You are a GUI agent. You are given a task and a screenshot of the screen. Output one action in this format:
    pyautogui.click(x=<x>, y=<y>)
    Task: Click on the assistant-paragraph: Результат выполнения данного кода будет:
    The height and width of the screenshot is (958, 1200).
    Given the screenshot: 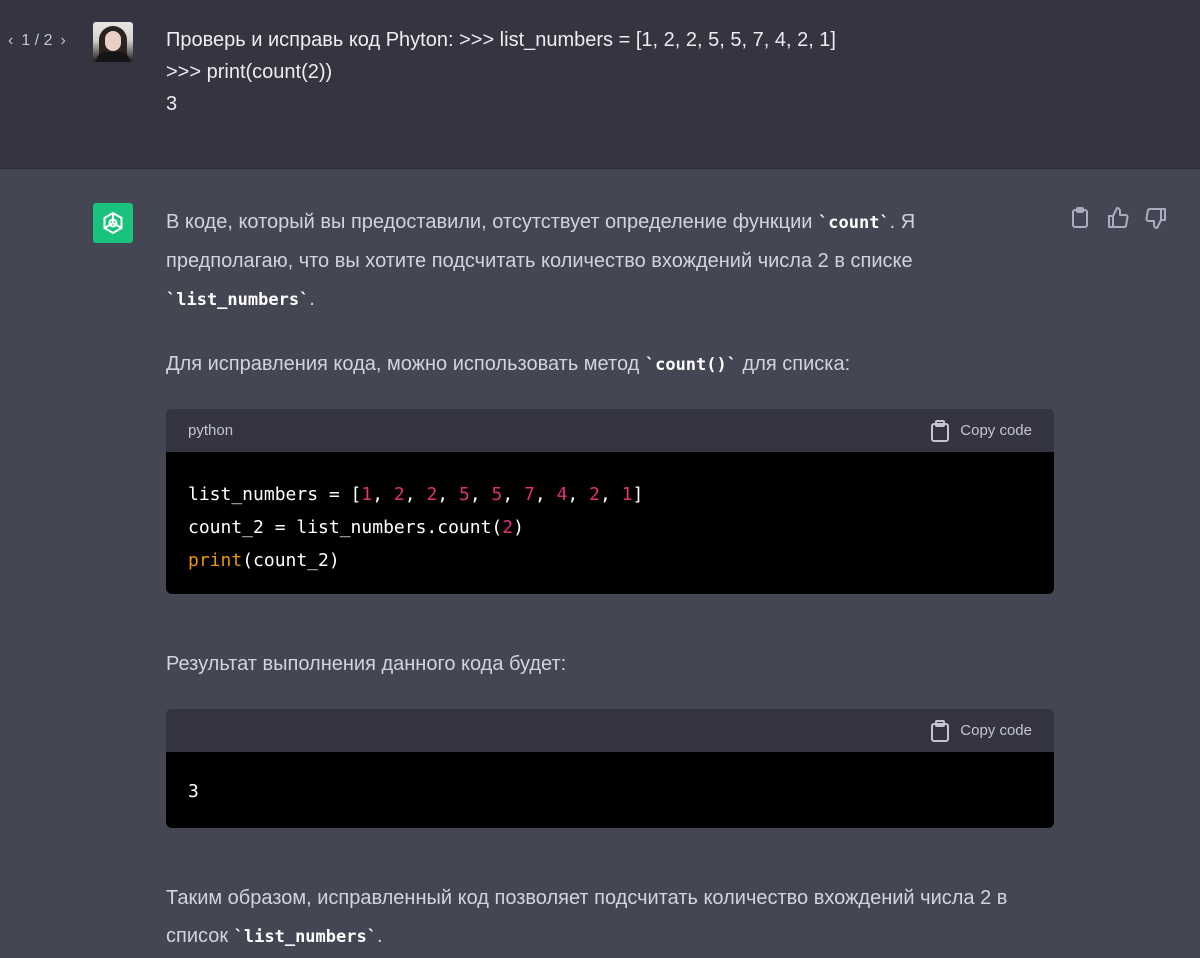 What is the action you would take?
    pyautogui.click(x=366, y=664)
    